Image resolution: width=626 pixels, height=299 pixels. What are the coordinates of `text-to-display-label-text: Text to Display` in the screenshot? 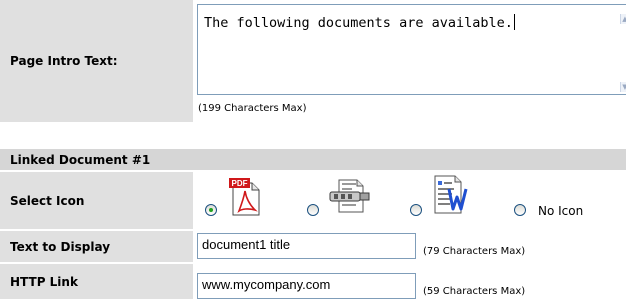 It's located at (60, 246).